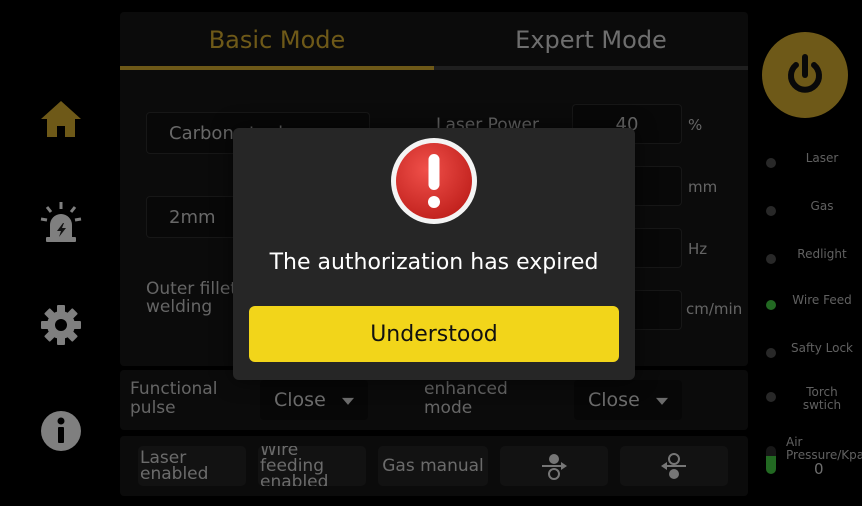  Describe the element at coordinates (434, 181) in the screenshot. I see `alert-exclamation-icon` at that location.